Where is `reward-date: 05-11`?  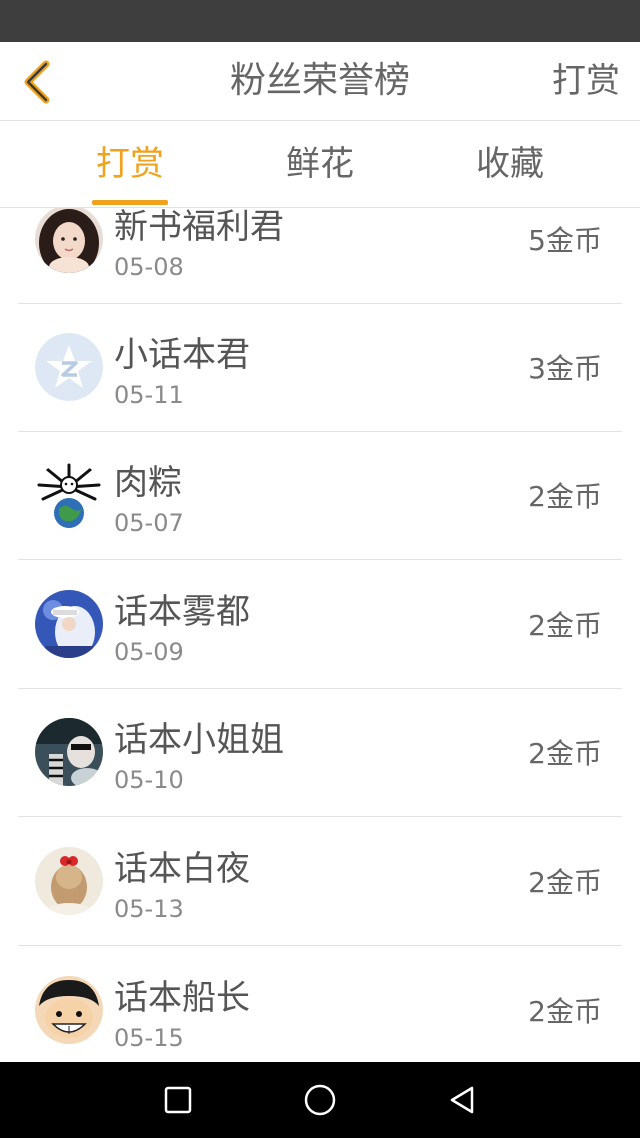 reward-date: 05-11 is located at coordinates (149, 395).